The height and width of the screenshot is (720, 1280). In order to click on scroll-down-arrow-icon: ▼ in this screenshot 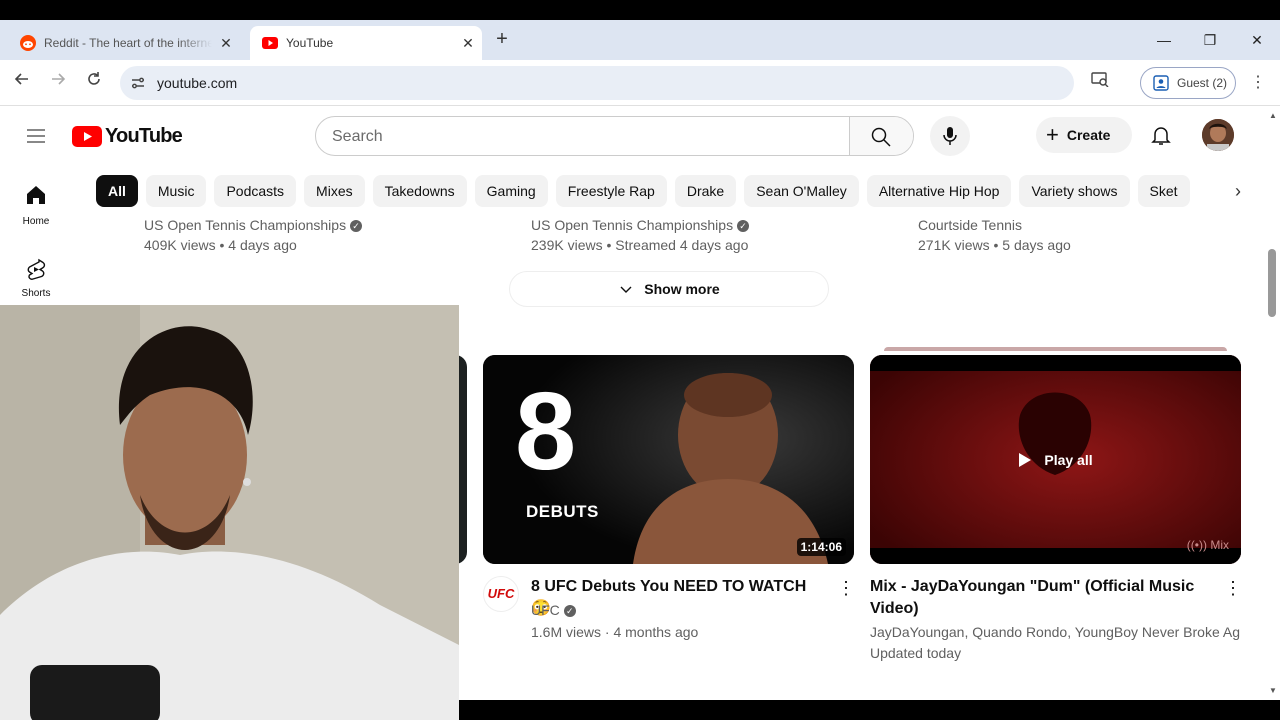, I will do `click(1273, 690)`.